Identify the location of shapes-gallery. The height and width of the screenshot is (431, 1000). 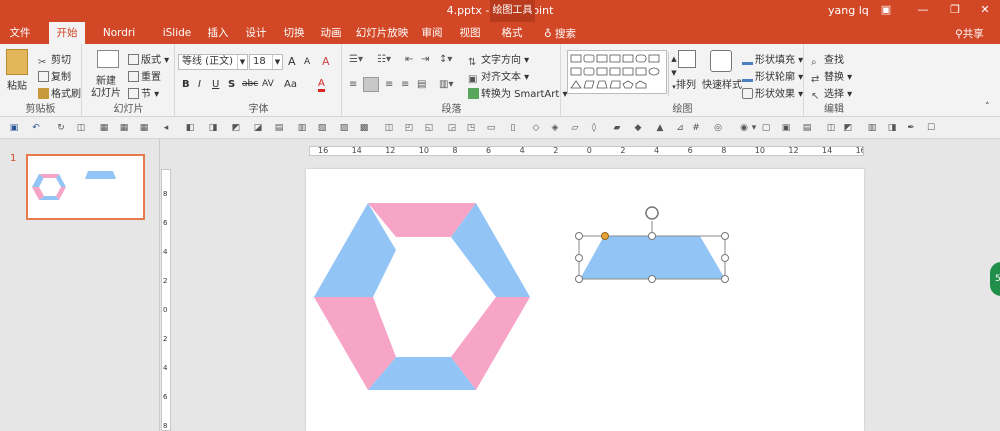
(617, 72).